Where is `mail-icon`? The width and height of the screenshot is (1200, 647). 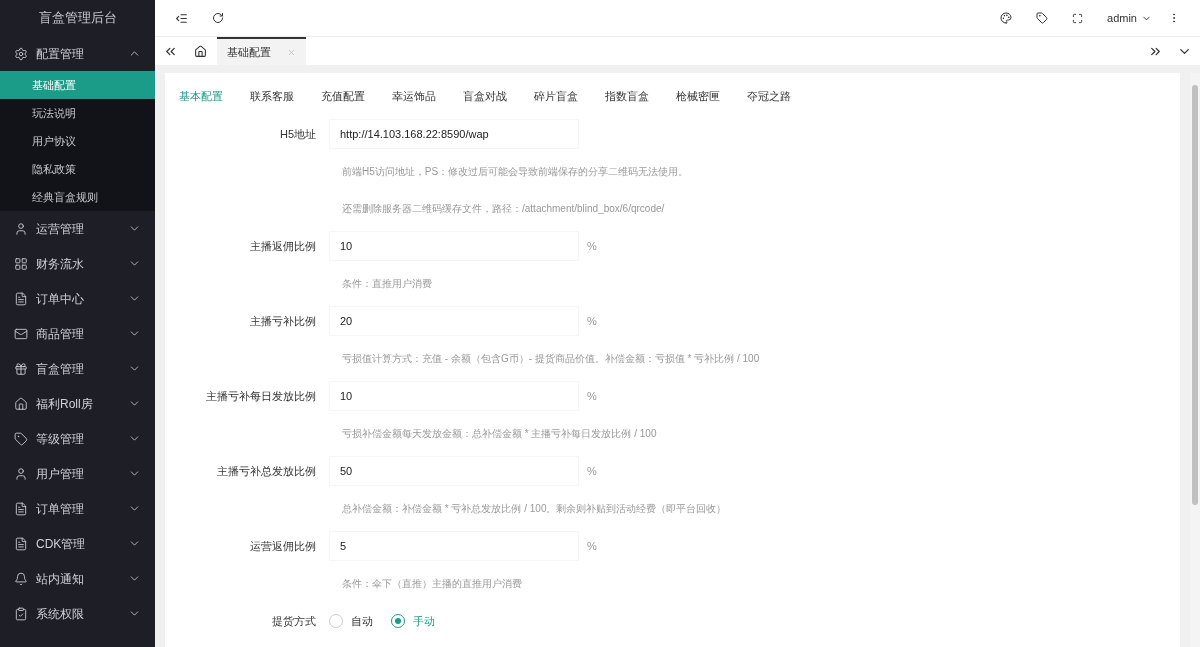 mail-icon is located at coordinates (21, 333).